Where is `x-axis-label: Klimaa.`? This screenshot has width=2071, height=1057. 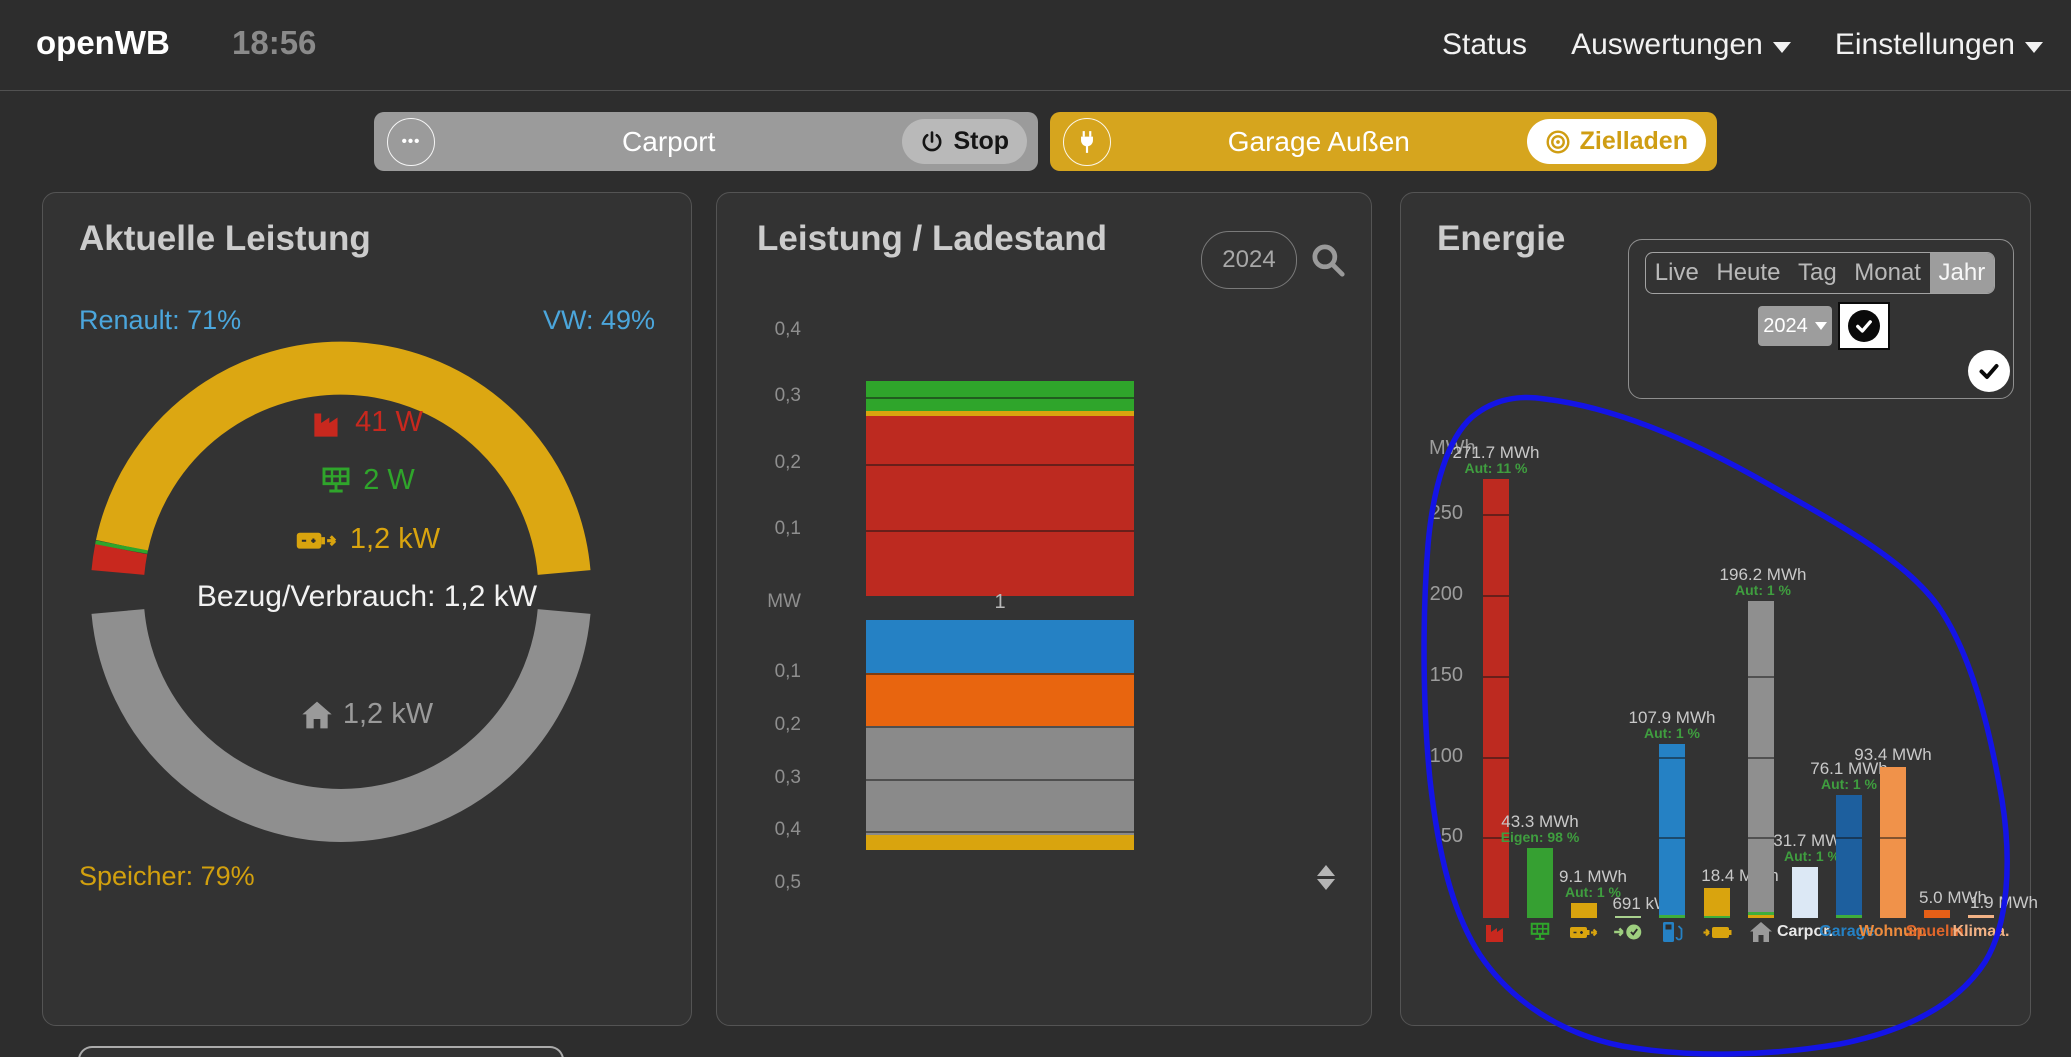 x-axis-label: Klimaa. is located at coordinates (1981, 931).